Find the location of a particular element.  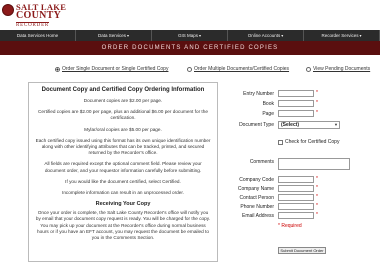

entry-number-row: Entry Number * is located at coordinates (298, 94).